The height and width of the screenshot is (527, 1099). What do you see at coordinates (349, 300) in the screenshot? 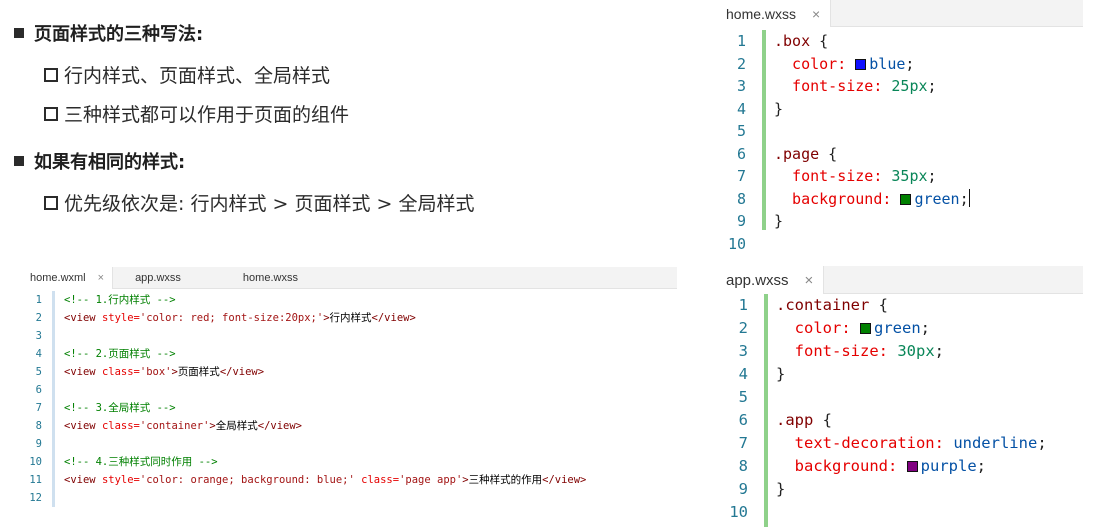
I see `code-line: 1 <!-- 1.行内样式 -->` at bounding box center [349, 300].